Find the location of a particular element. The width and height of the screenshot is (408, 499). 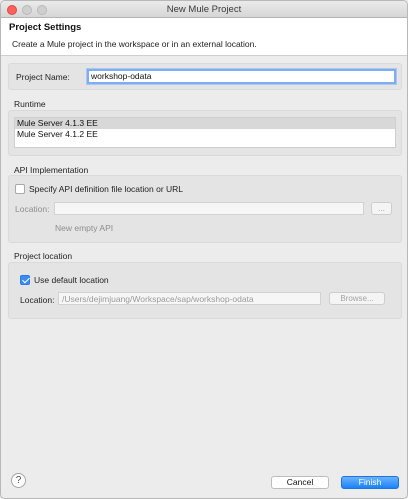

finish-button: Finish is located at coordinates (370, 482).